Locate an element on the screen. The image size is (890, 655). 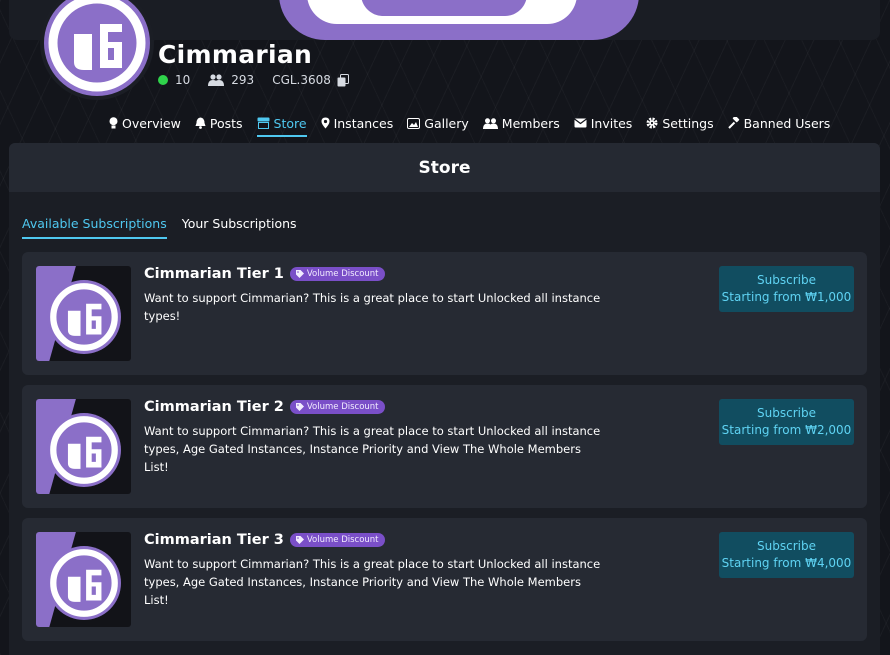
store-title: Store is located at coordinates (444, 167).